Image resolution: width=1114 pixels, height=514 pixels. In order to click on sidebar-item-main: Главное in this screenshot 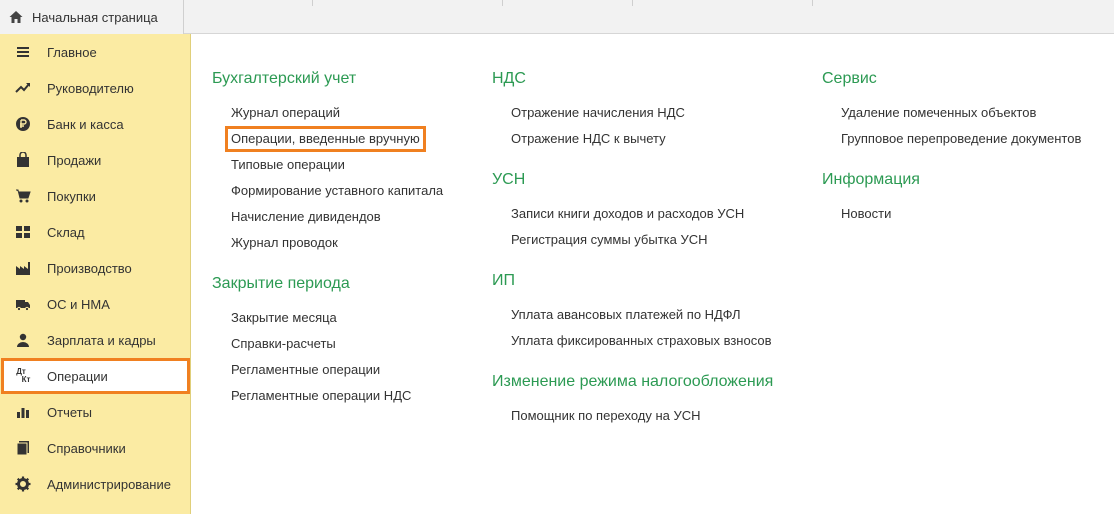, I will do `click(95, 52)`.